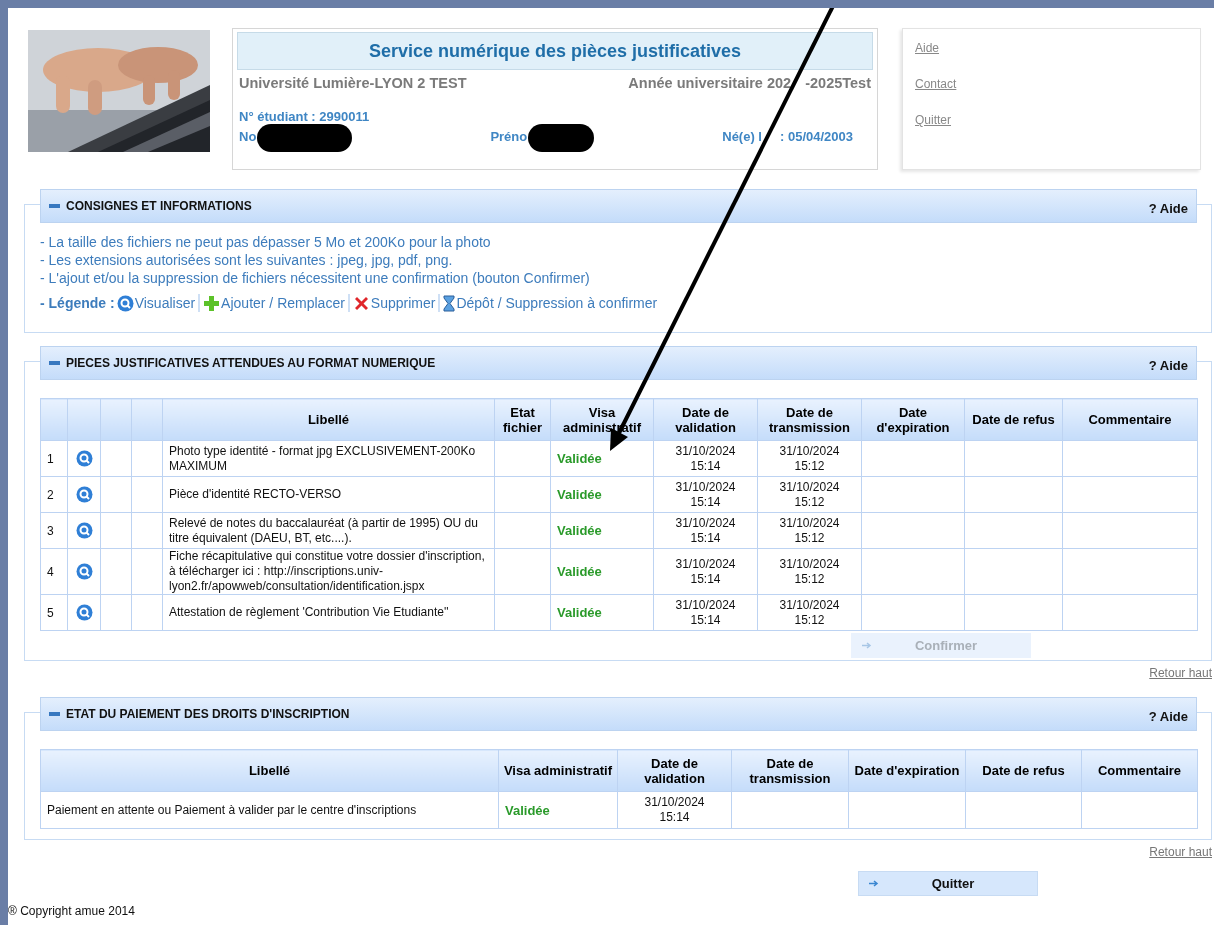 This screenshot has height=925, width=1214. Describe the element at coordinates (247, 260) in the screenshot. I see `instruction-text: - Les extensions autorisées sont les suivantes : jpeg, jpg, pdf, png.` at that location.